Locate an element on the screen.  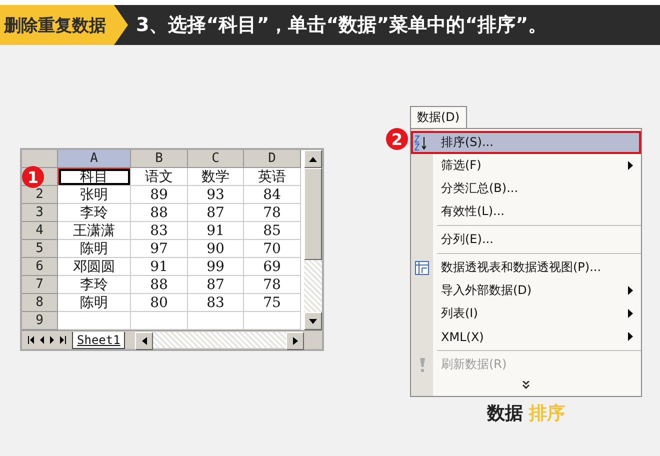
scroll-up-button is located at coordinates (313, 159).